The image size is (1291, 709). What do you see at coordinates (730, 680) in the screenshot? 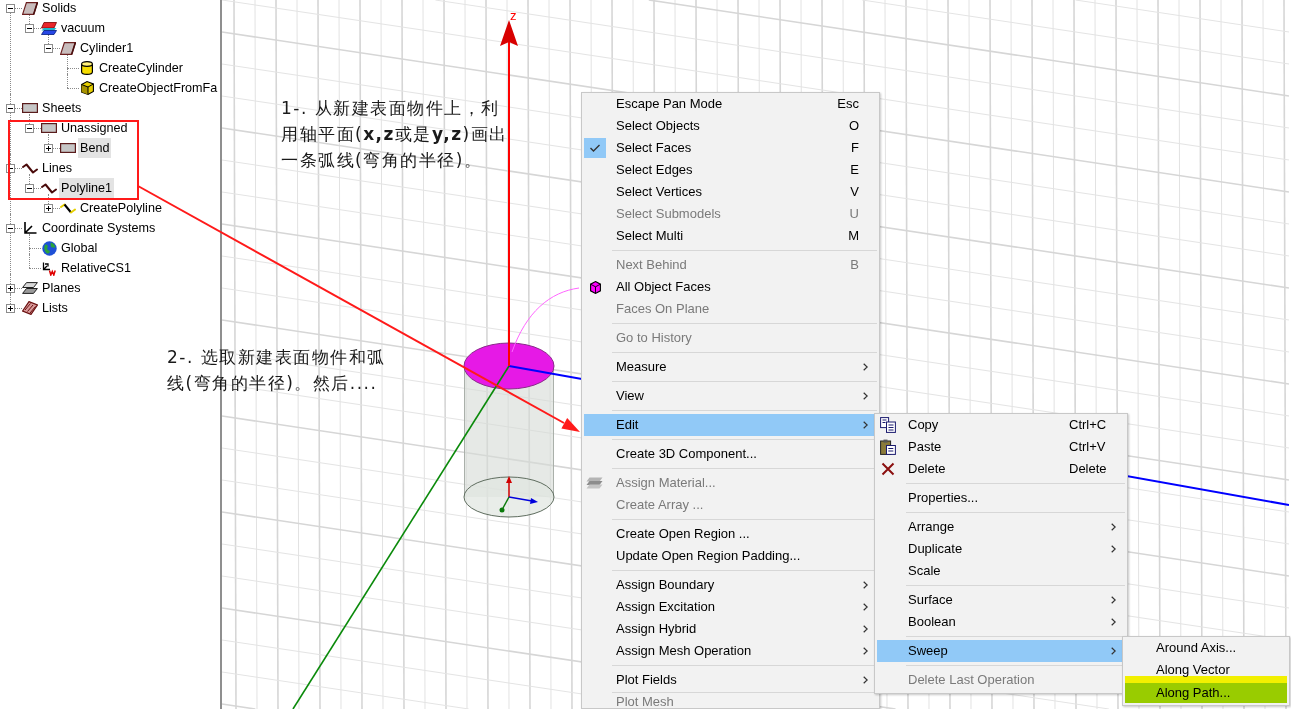
I see `menu-item: Plot Fields` at bounding box center [730, 680].